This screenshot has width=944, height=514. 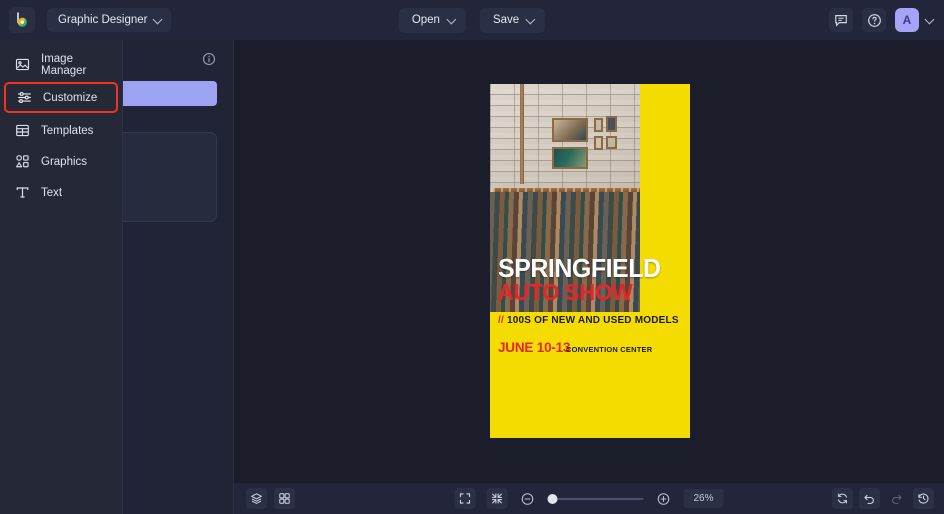 What do you see at coordinates (70, 97) in the screenshot?
I see `sidebar-item-label: Customize` at bounding box center [70, 97].